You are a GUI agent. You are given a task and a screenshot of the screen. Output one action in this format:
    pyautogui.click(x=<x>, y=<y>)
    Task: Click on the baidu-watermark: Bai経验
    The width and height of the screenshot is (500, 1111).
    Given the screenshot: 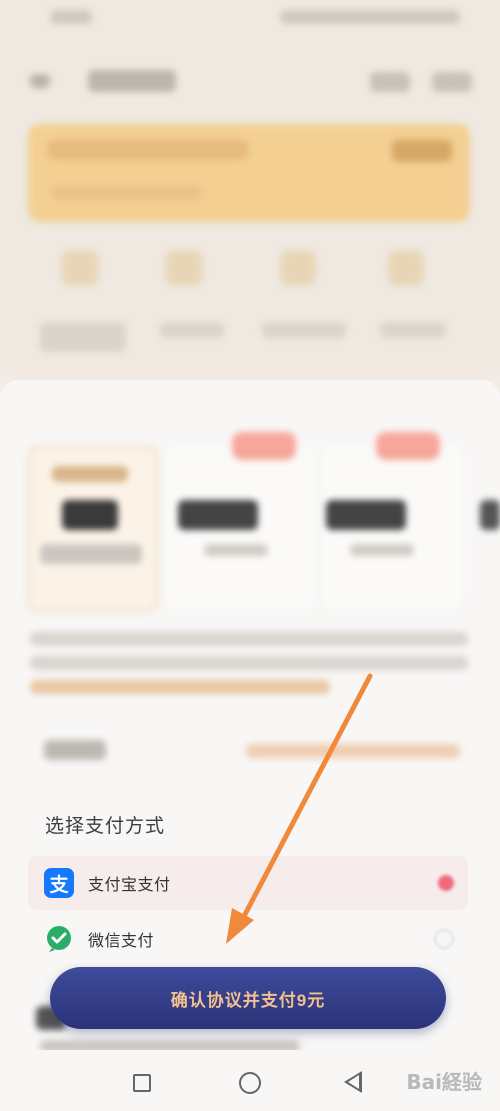 What is the action you would take?
    pyautogui.click(x=444, y=1082)
    